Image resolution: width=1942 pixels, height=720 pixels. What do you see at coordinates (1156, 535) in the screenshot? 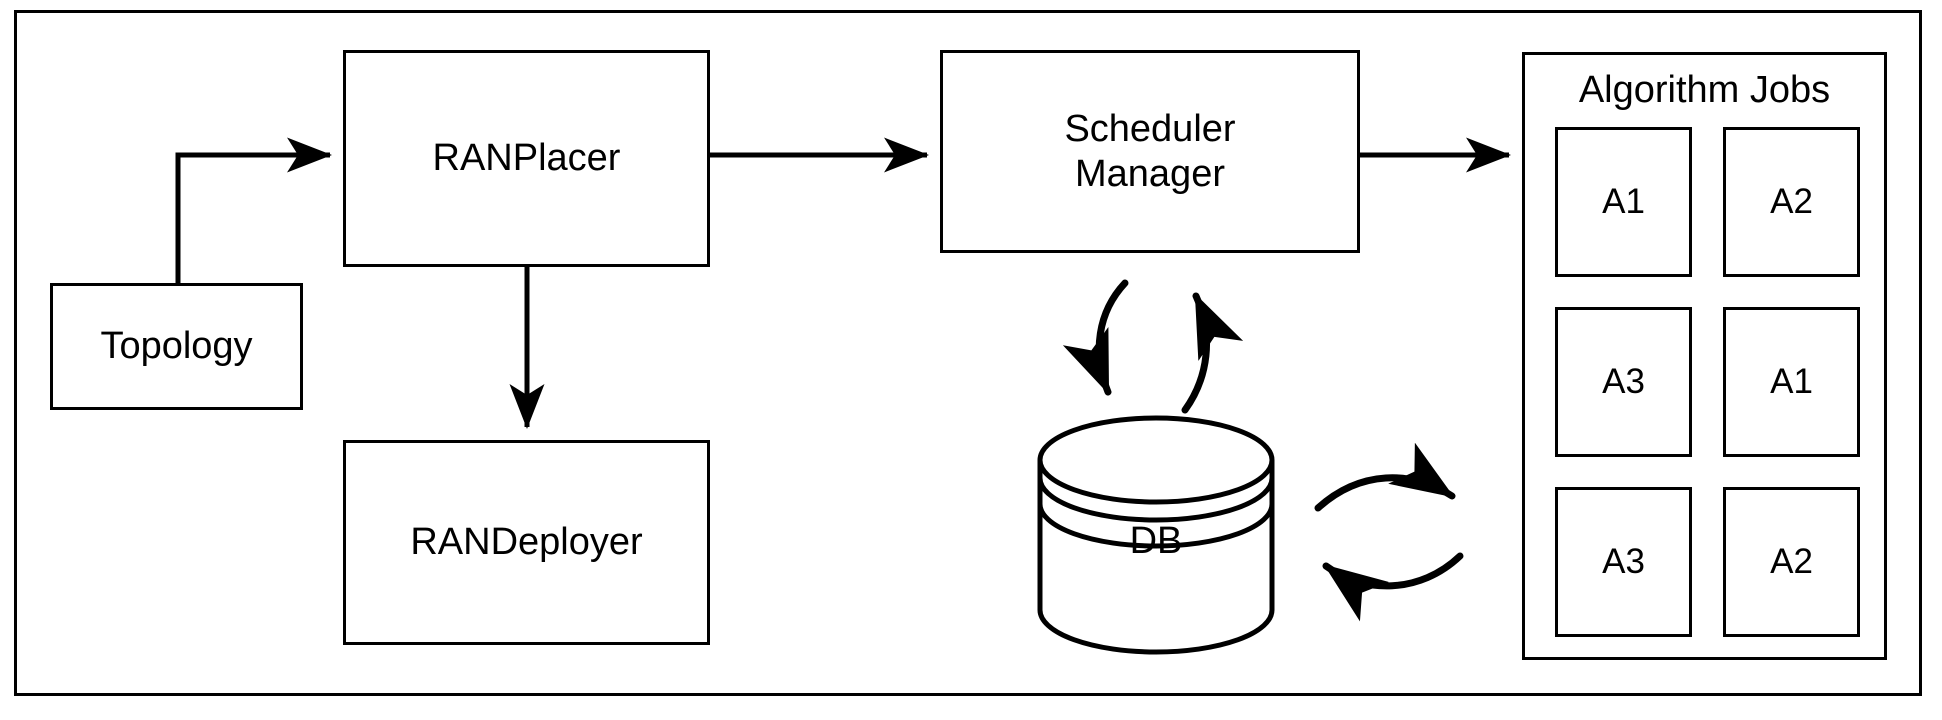
I see `db-cylinder-icon` at bounding box center [1156, 535].